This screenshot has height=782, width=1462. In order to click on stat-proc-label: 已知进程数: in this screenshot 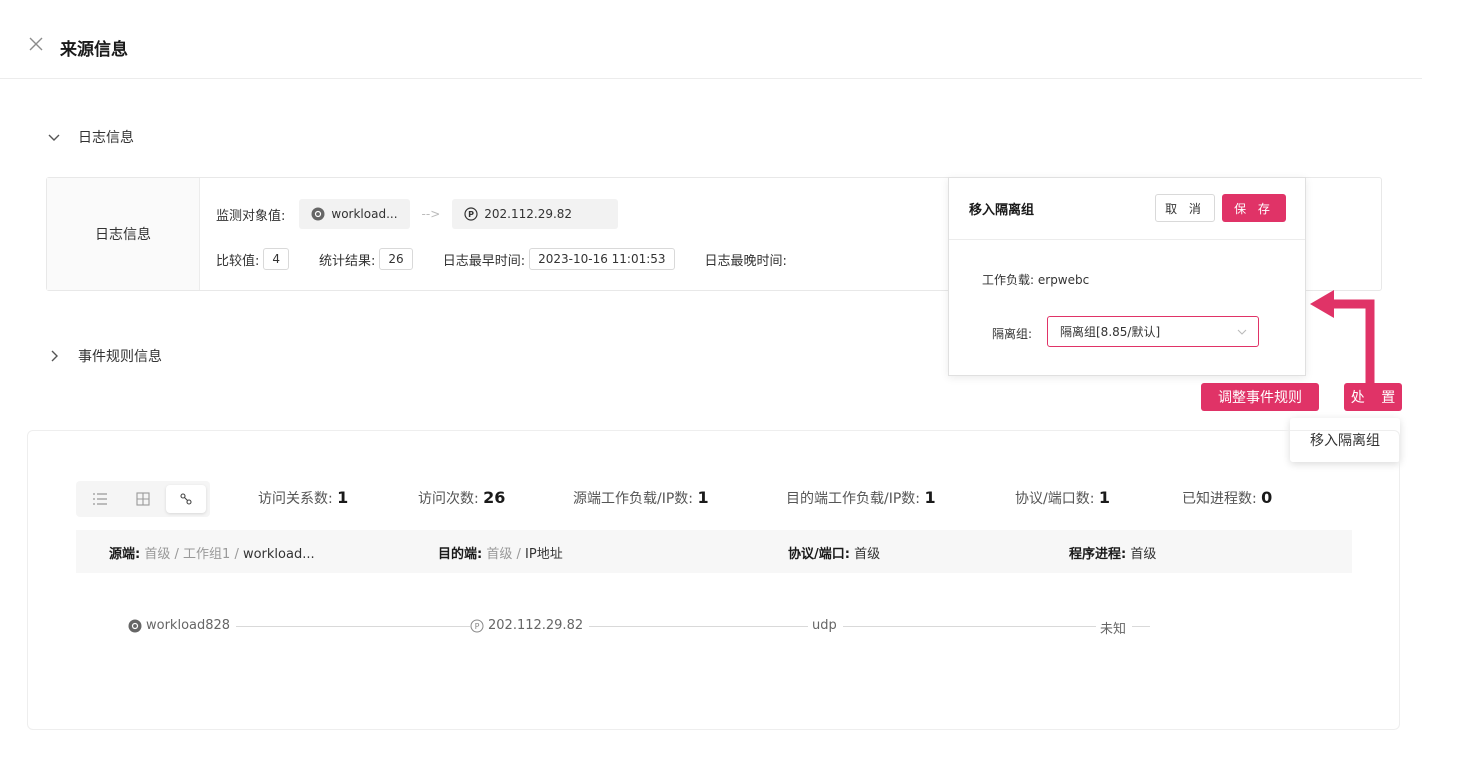, I will do `click(1219, 499)`.